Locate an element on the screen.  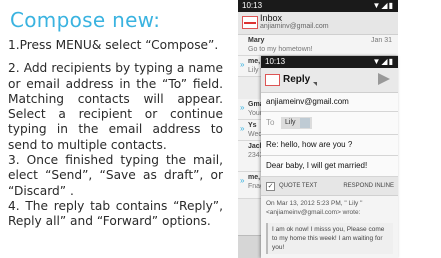
from-field: anjiameinv@gmail.com is located at coordinates (329, 102).